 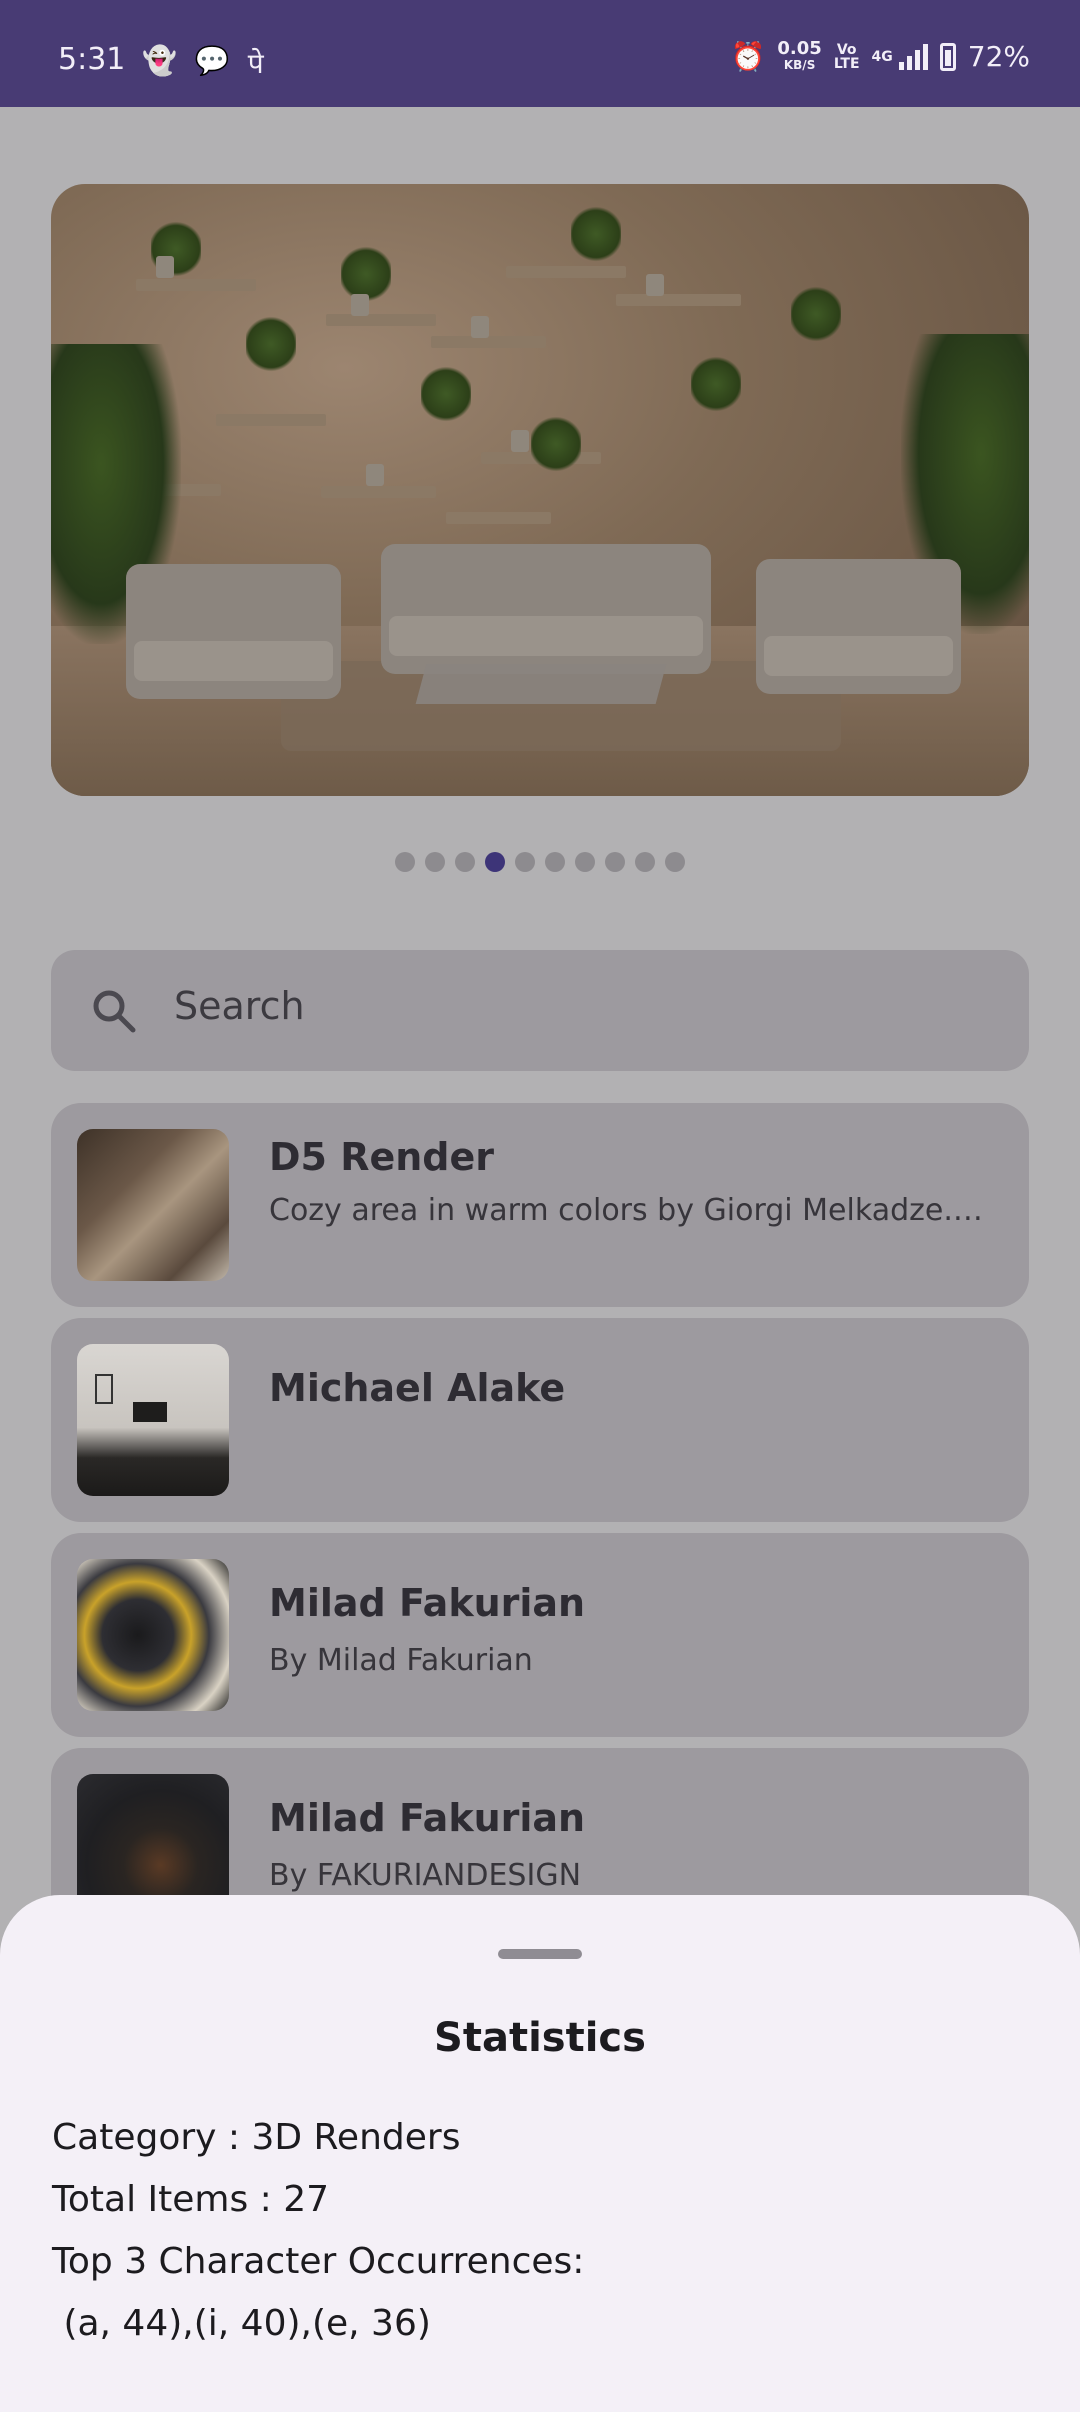 I want to click on item-title: Michael Alake, so click(x=417, y=1388).